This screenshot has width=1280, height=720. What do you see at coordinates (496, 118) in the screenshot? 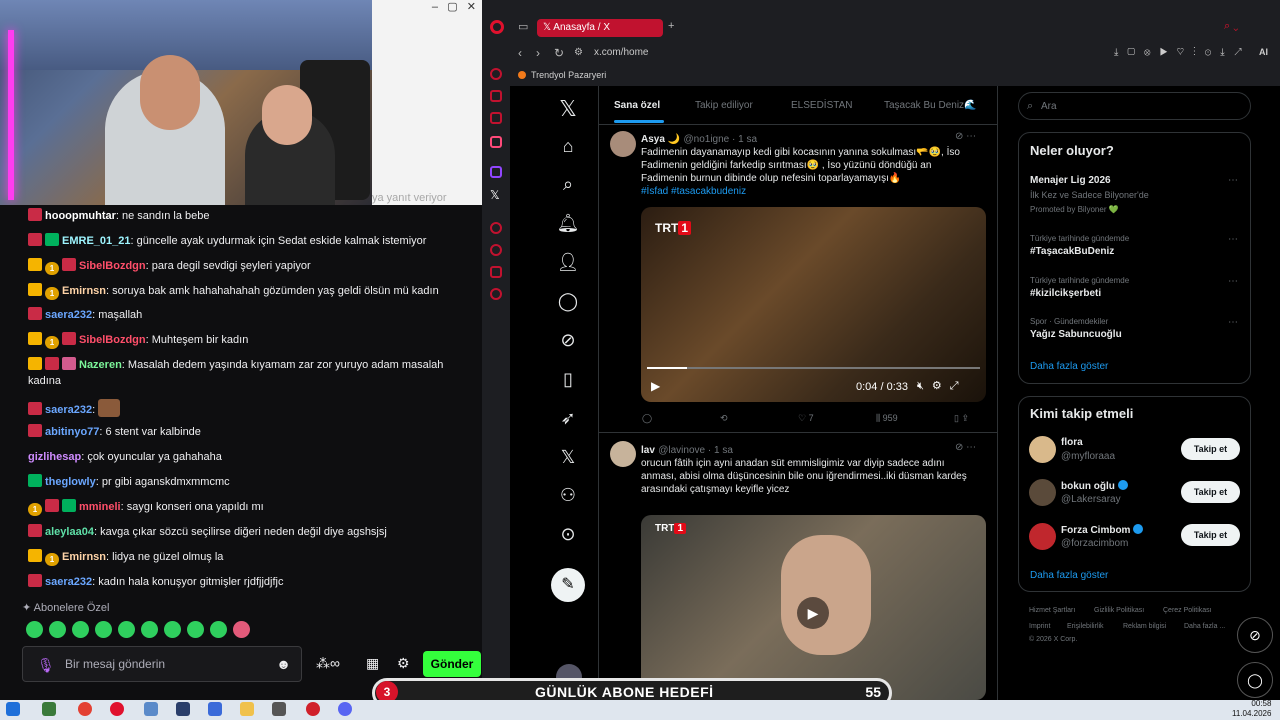
I see `pin-icon` at bounding box center [496, 118].